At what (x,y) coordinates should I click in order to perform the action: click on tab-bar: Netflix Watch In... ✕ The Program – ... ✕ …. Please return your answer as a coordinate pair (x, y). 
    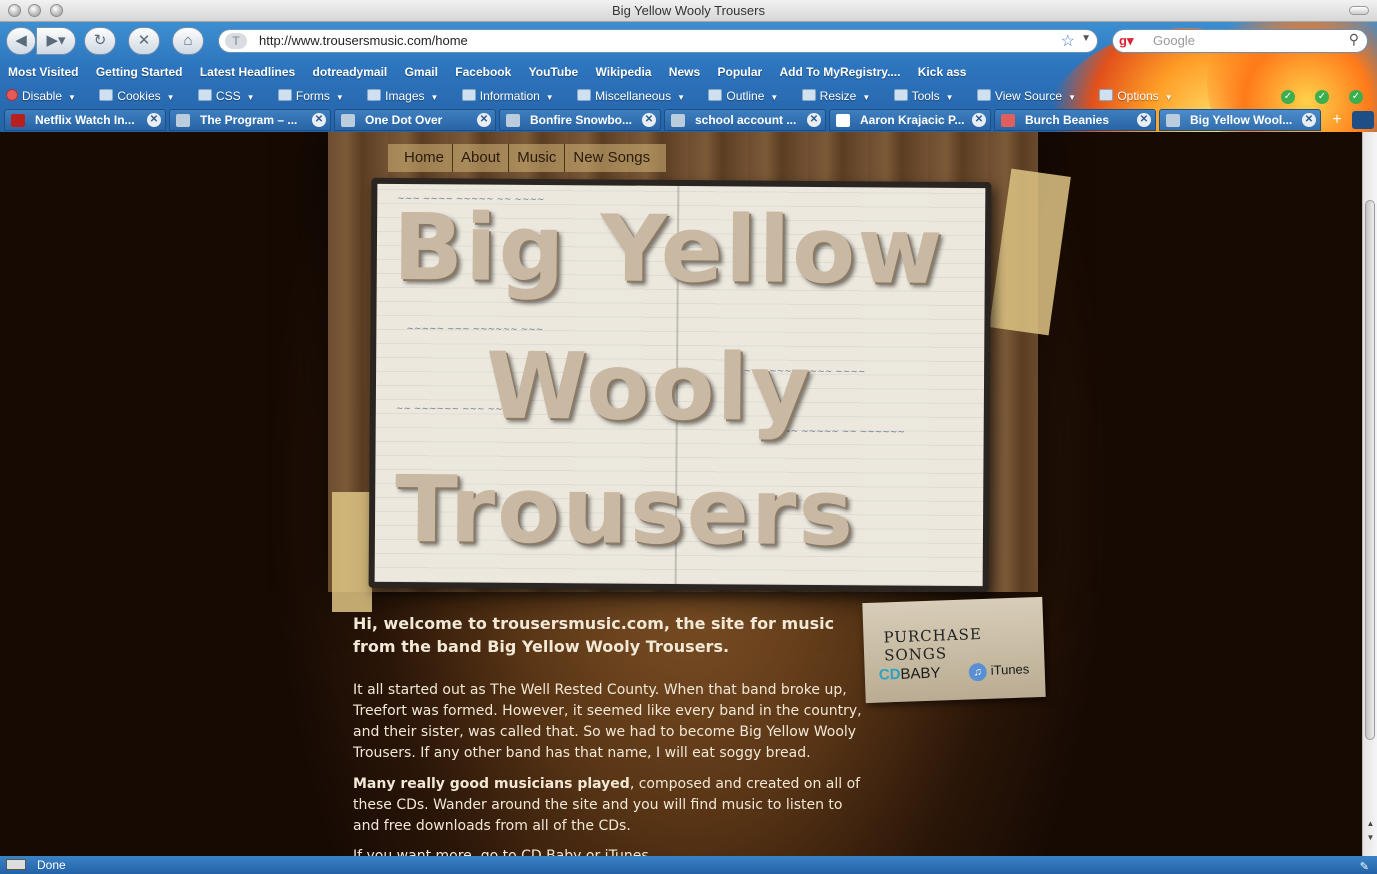
    Looking at the image, I should click on (688, 120).